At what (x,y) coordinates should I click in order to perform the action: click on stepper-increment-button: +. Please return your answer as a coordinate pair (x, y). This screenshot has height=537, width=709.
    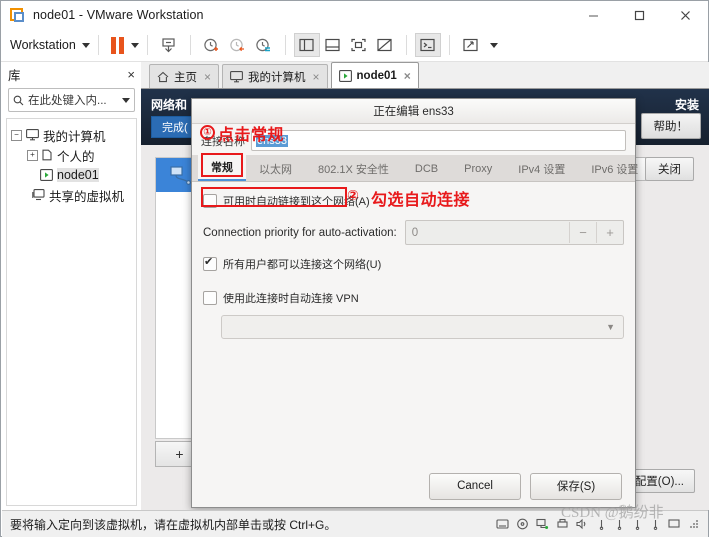
    Looking at the image, I should click on (609, 232).